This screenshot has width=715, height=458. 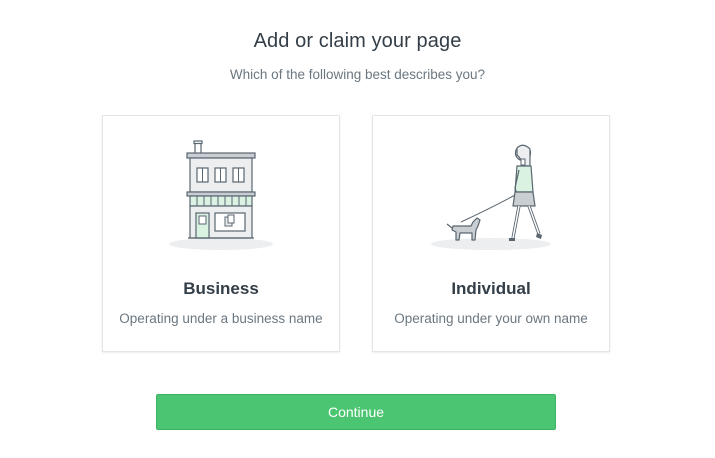 I want to click on option-description-individual: Operating under your own name, so click(x=491, y=318).